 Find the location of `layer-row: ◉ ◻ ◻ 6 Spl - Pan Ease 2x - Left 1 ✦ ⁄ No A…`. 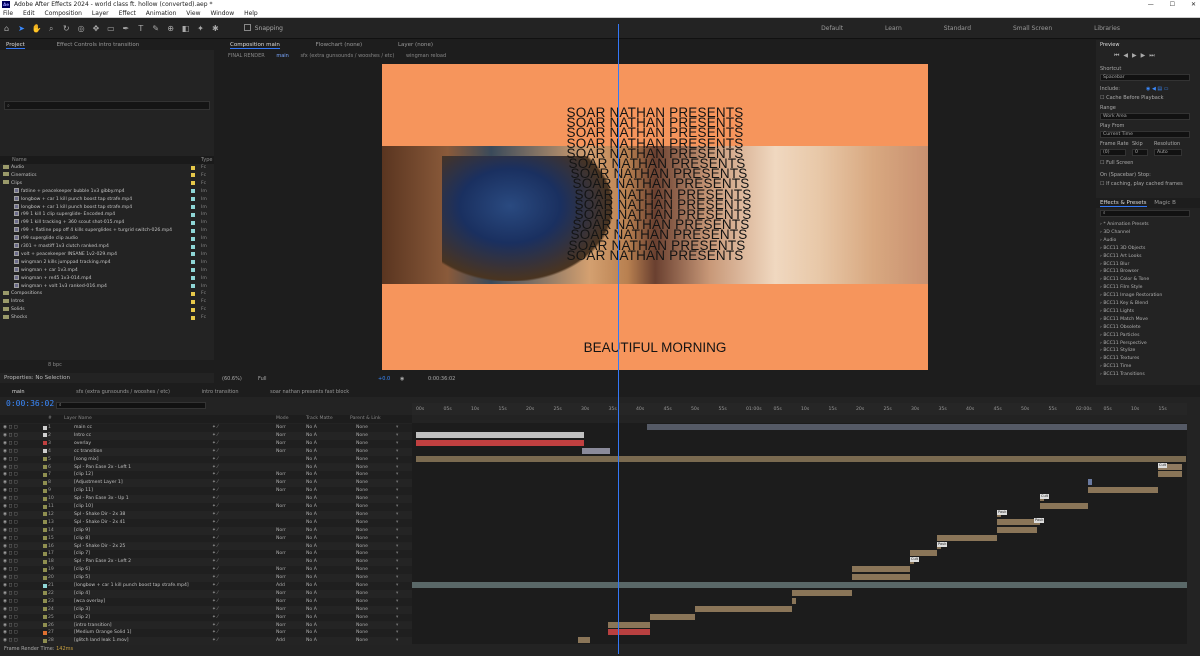

layer-row: ◉ ◻ ◻ 6 Spl - Pan Ease 2x - Left 1 ✦ ⁄ No A… is located at coordinates (206, 467).